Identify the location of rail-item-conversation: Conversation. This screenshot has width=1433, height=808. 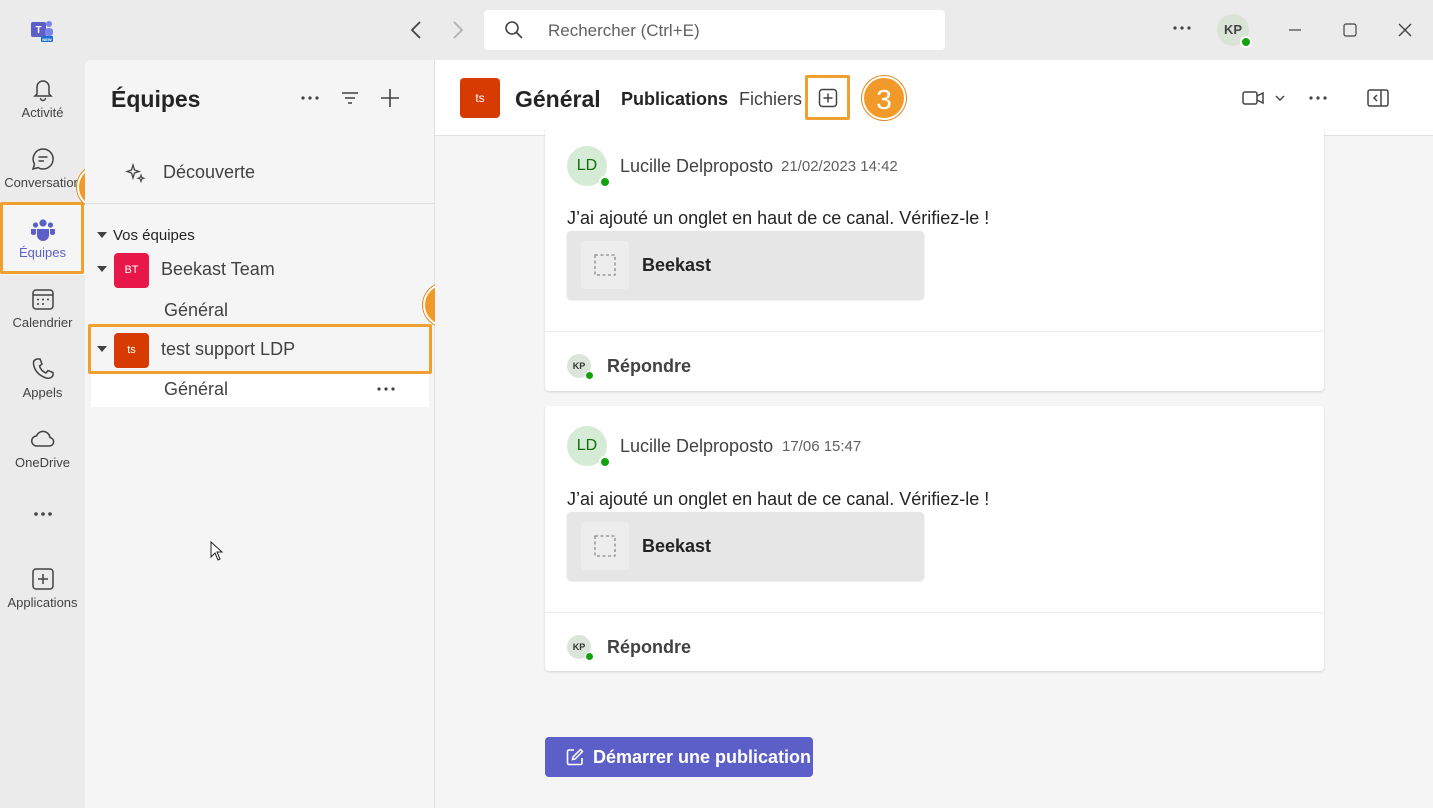
(42, 170).